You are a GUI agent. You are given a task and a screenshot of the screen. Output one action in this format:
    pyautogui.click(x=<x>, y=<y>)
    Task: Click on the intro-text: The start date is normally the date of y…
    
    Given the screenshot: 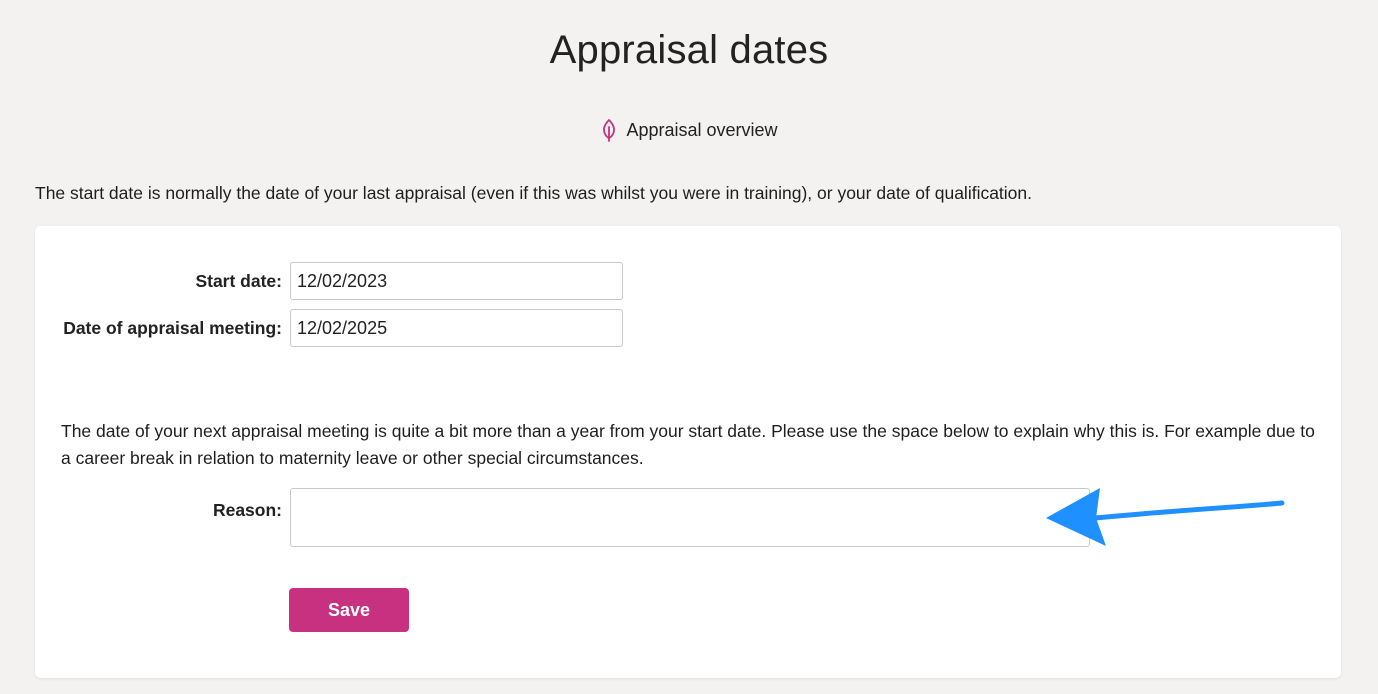 What is the action you would take?
    pyautogui.click(x=534, y=193)
    